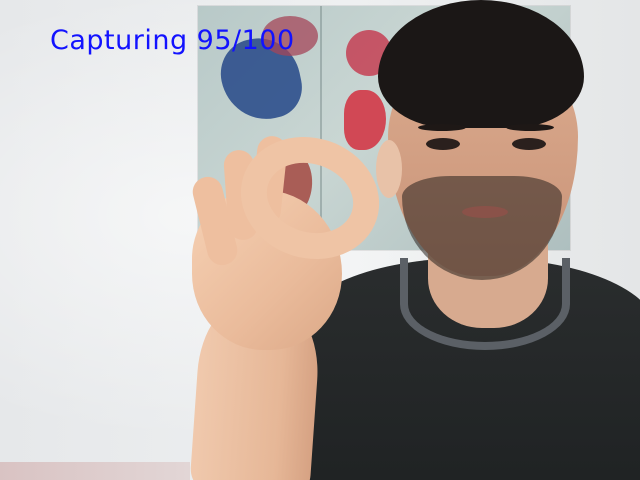 Image resolution: width=640 pixels, height=480 pixels. What do you see at coordinates (442, 127) in the screenshot?
I see `left-eyebrow` at bounding box center [442, 127].